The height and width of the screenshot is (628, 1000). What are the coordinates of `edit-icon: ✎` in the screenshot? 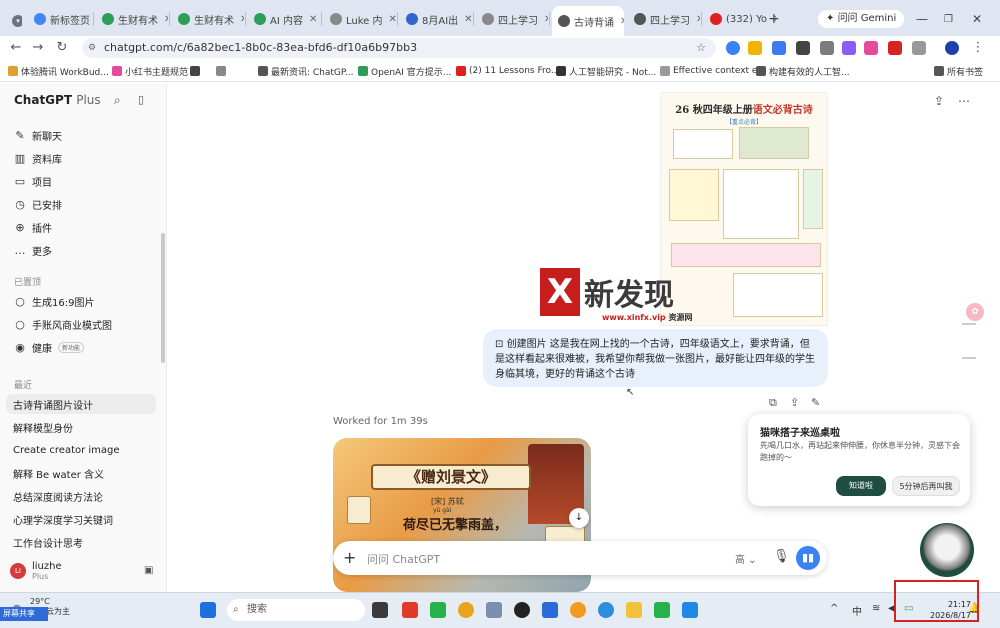 It's located at (815, 402).